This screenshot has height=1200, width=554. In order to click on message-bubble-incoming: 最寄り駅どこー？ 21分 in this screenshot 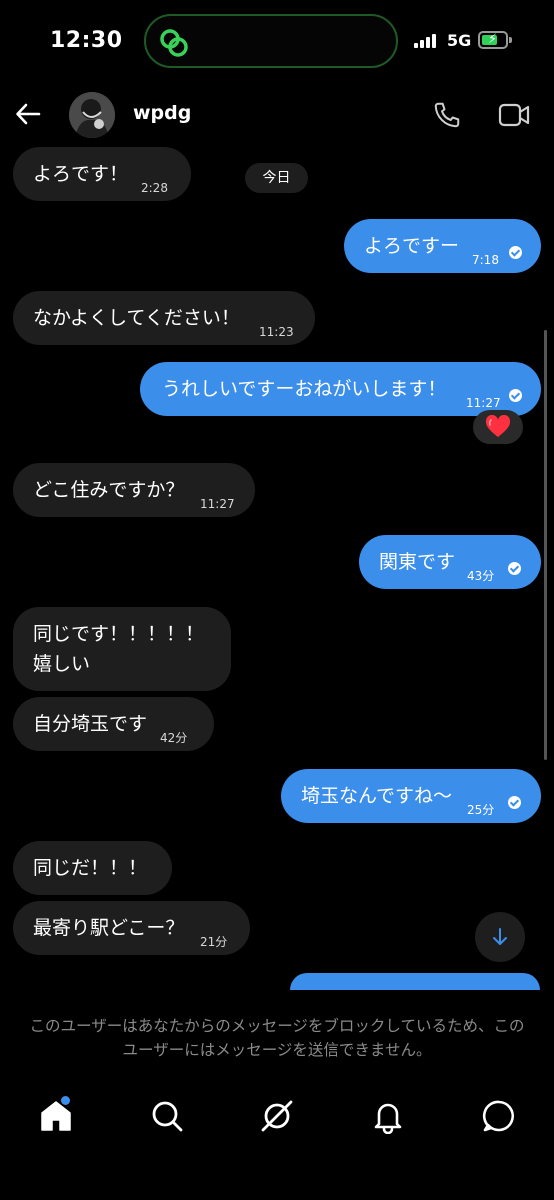, I will do `click(131, 928)`.